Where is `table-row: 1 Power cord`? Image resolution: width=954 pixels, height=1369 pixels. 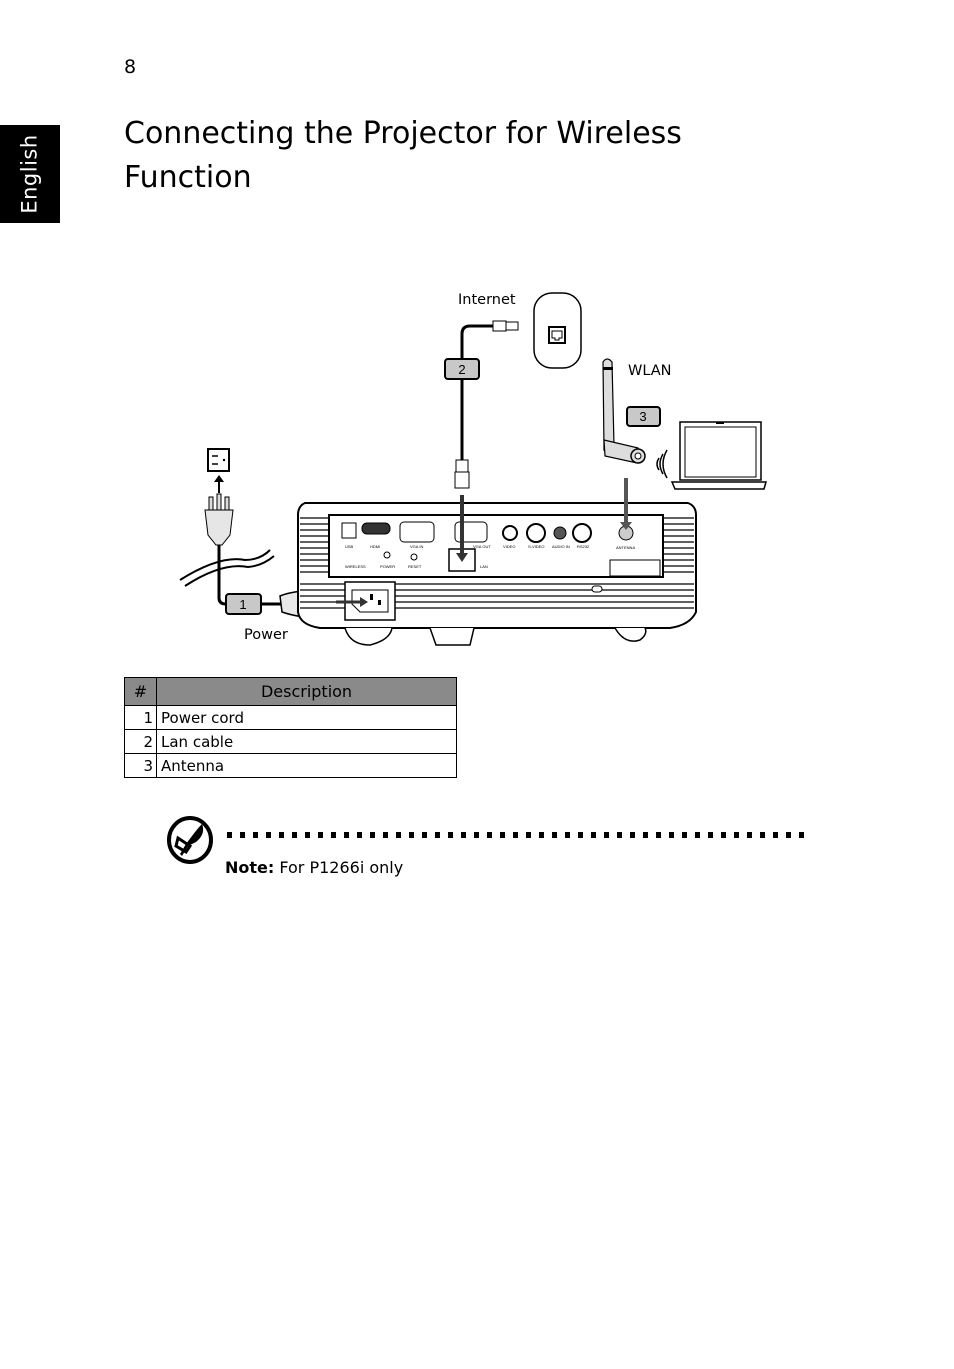 table-row: 1 Power cord is located at coordinates (290, 717).